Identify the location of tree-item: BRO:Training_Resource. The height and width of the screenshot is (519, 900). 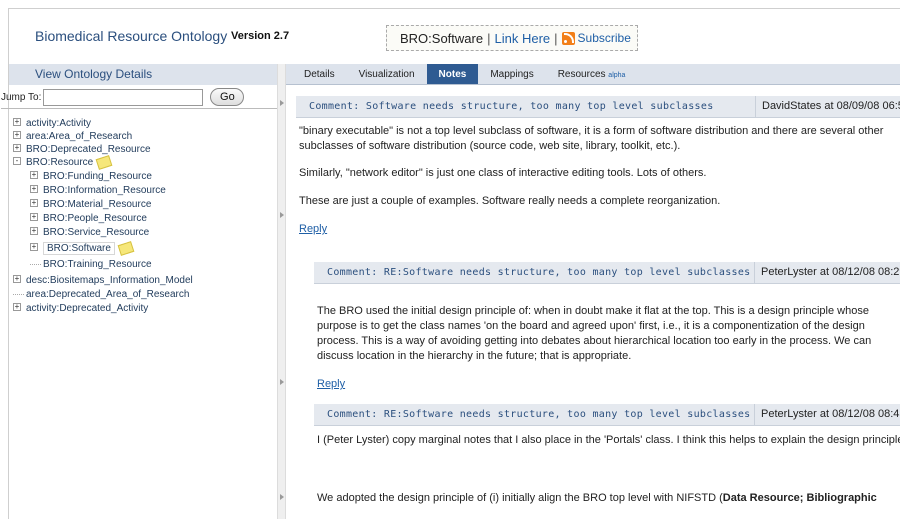
(91, 264).